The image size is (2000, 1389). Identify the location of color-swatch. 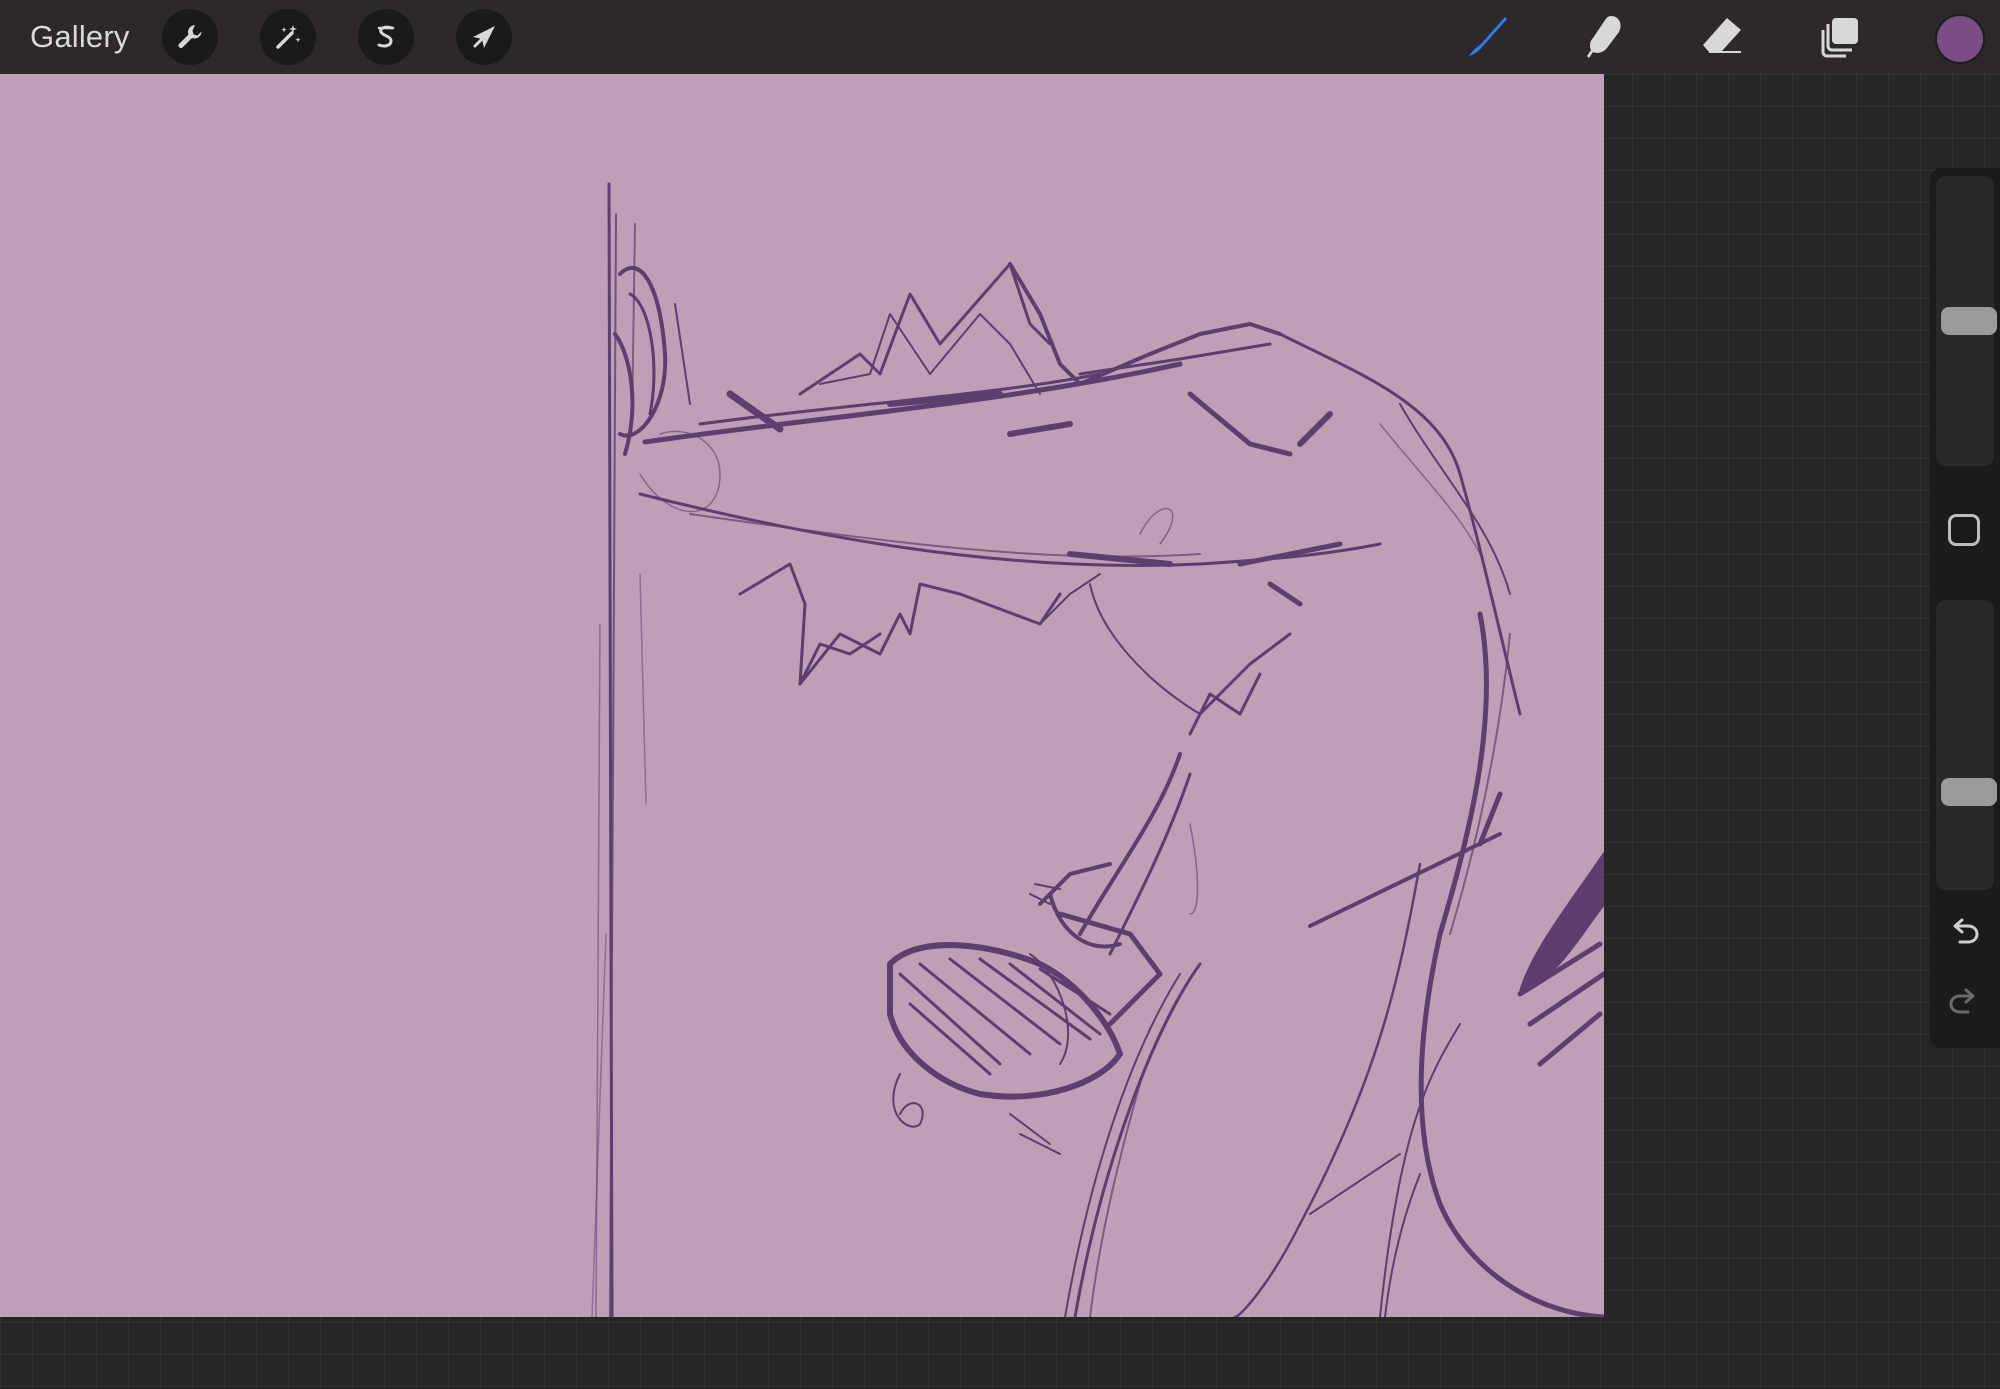
(1960, 39).